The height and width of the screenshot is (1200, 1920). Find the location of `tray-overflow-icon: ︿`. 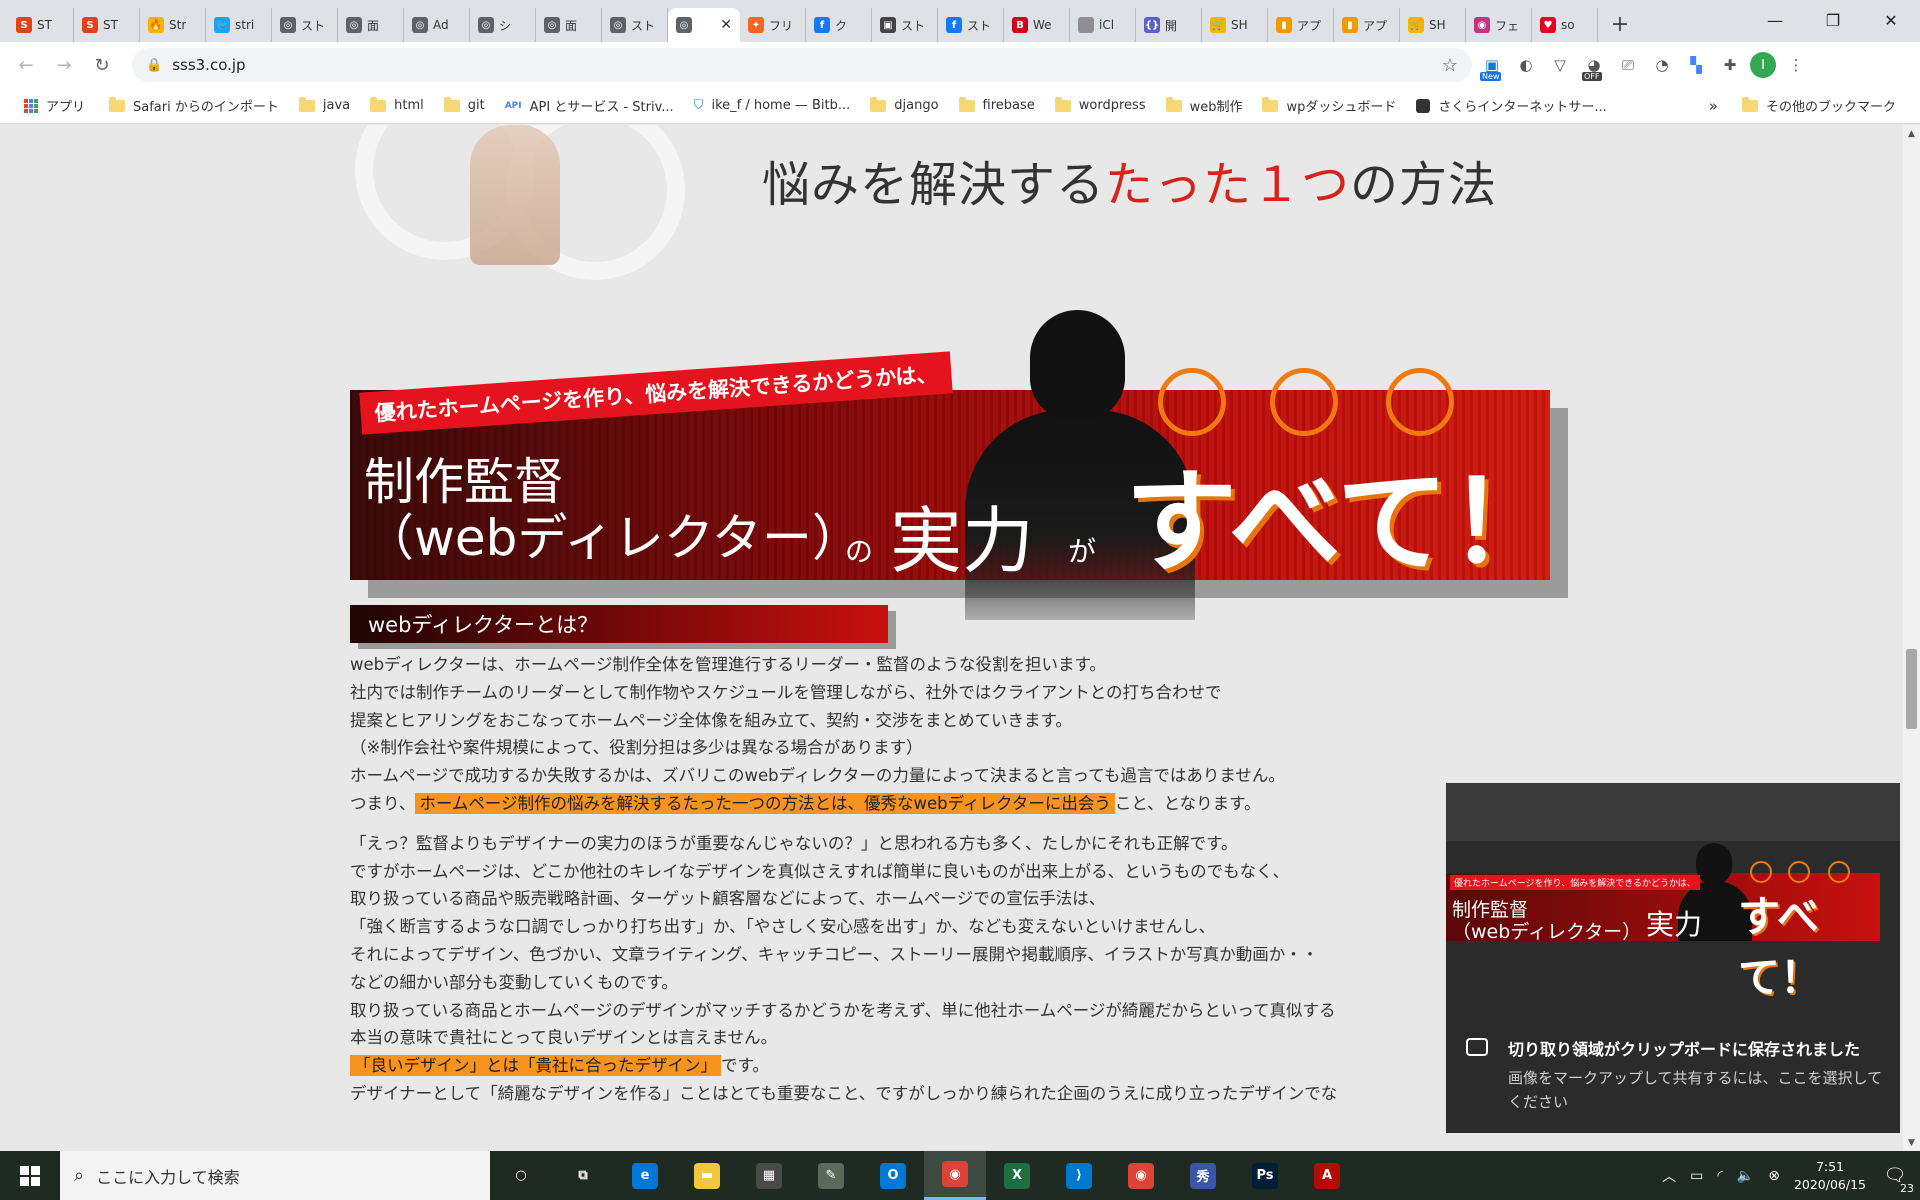

tray-overflow-icon: ︿ is located at coordinates (1669, 1176).